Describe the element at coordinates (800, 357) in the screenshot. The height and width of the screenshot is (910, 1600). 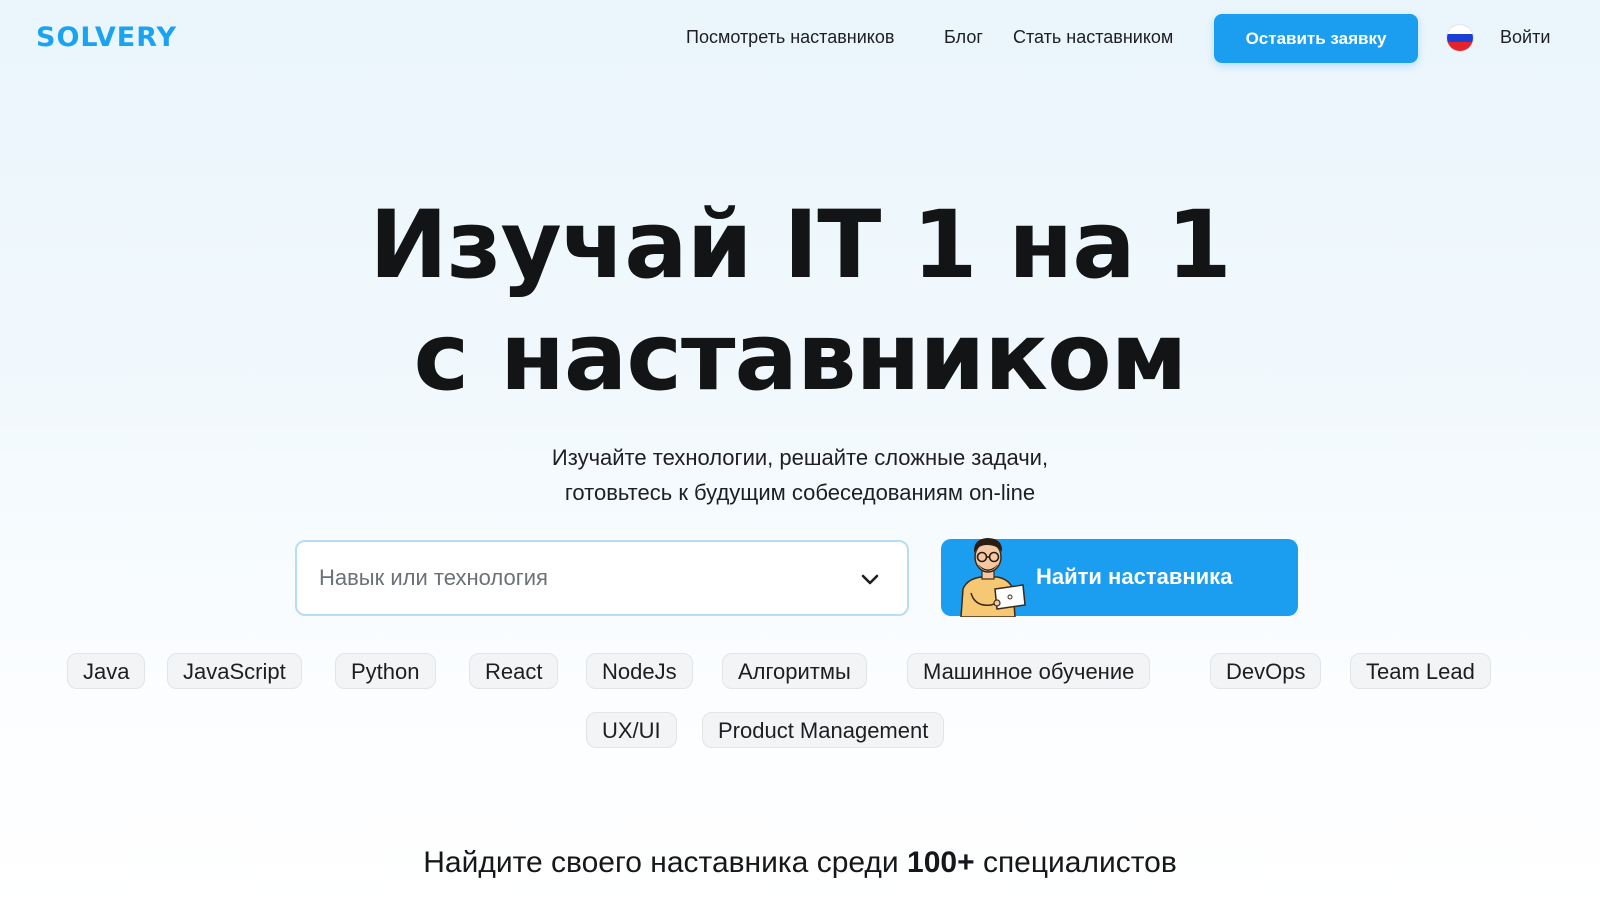
I see `hero-title-line-2: с наставником` at that location.